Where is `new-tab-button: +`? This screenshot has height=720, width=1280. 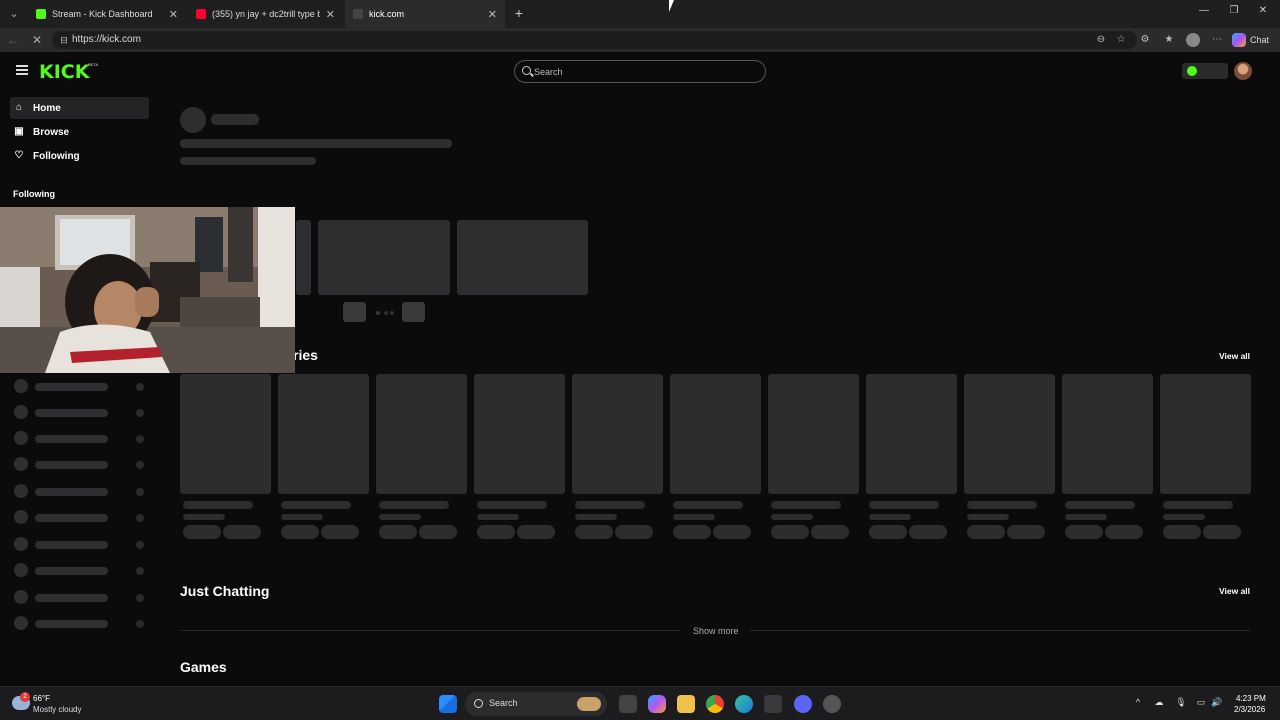 new-tab-button: + is located at coordinates (519, 13).